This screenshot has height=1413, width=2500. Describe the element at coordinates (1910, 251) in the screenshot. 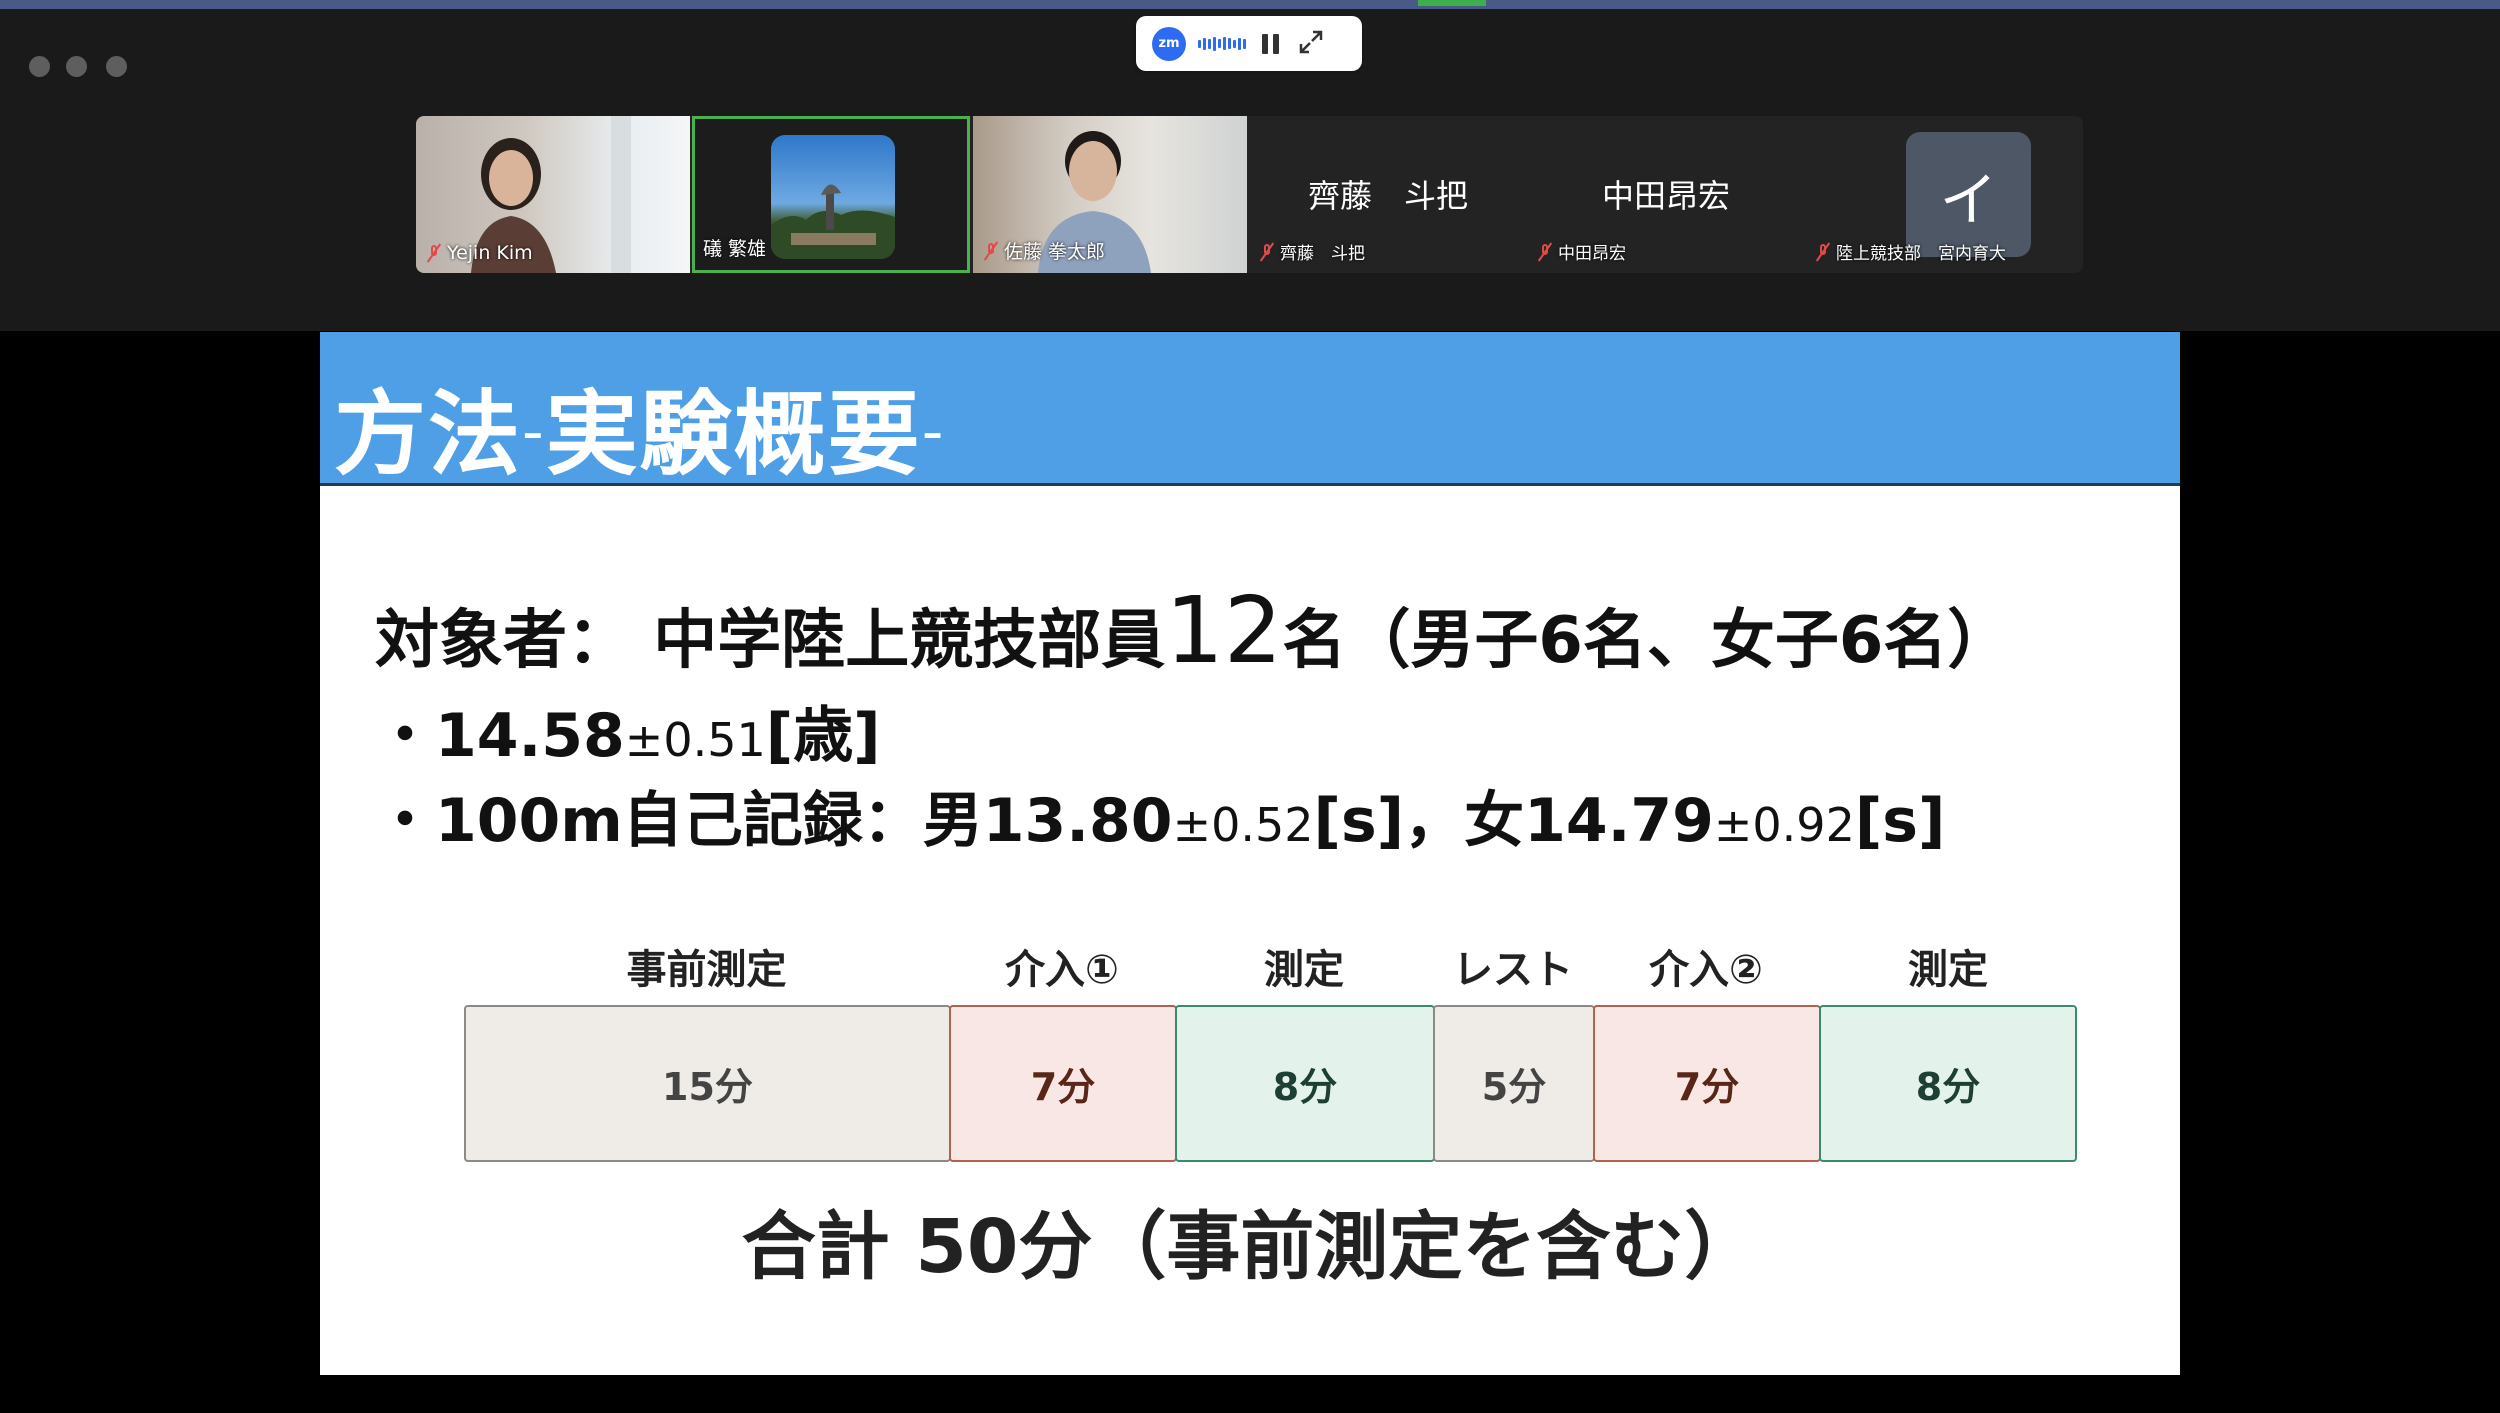

I see `participant-name: 陸上競技部 宮内育大` at that location.